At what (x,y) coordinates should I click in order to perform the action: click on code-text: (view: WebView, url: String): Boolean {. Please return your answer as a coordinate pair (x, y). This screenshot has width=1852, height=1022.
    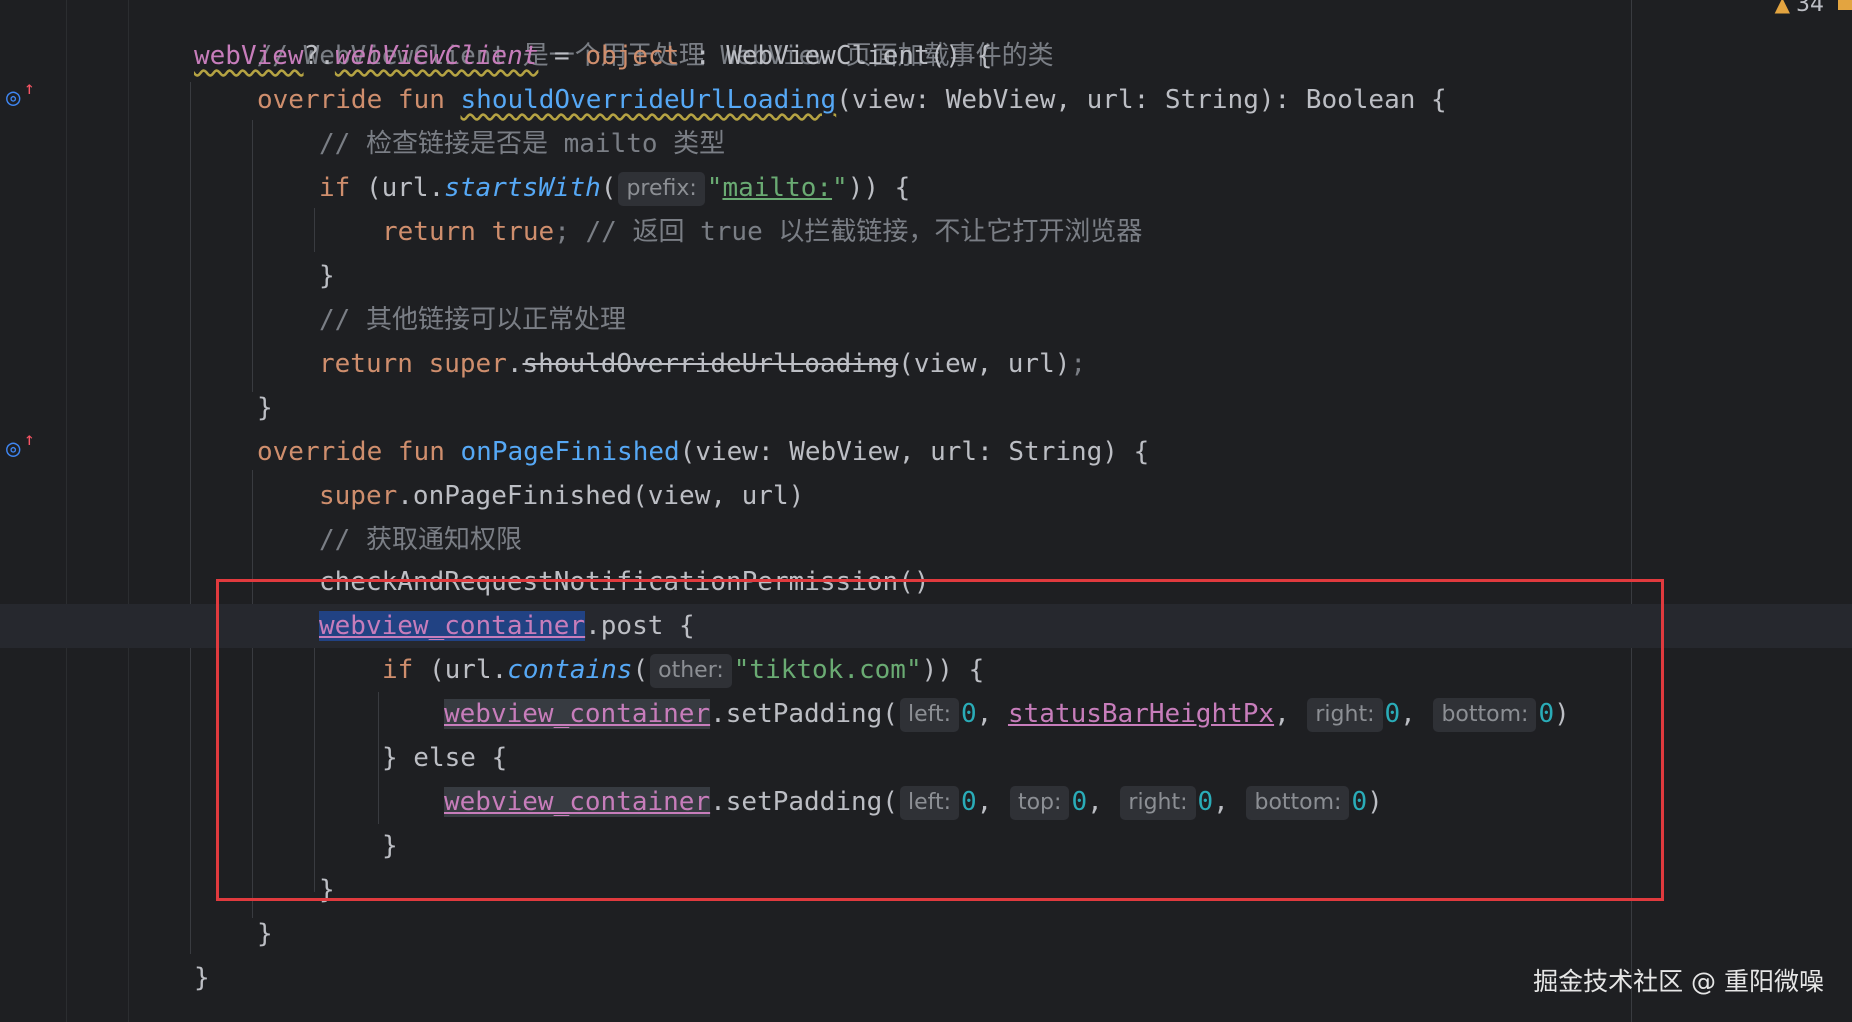
    Looking at the image, I should click on (1141, 100).